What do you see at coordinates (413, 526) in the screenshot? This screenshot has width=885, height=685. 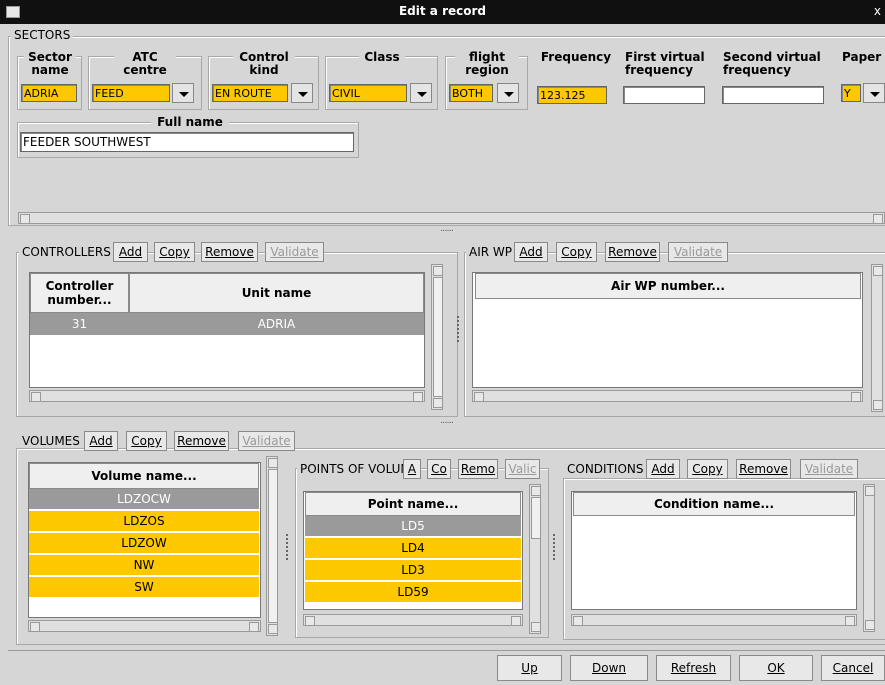 I see `list-item: LD5` at bounding box center [413, 526].